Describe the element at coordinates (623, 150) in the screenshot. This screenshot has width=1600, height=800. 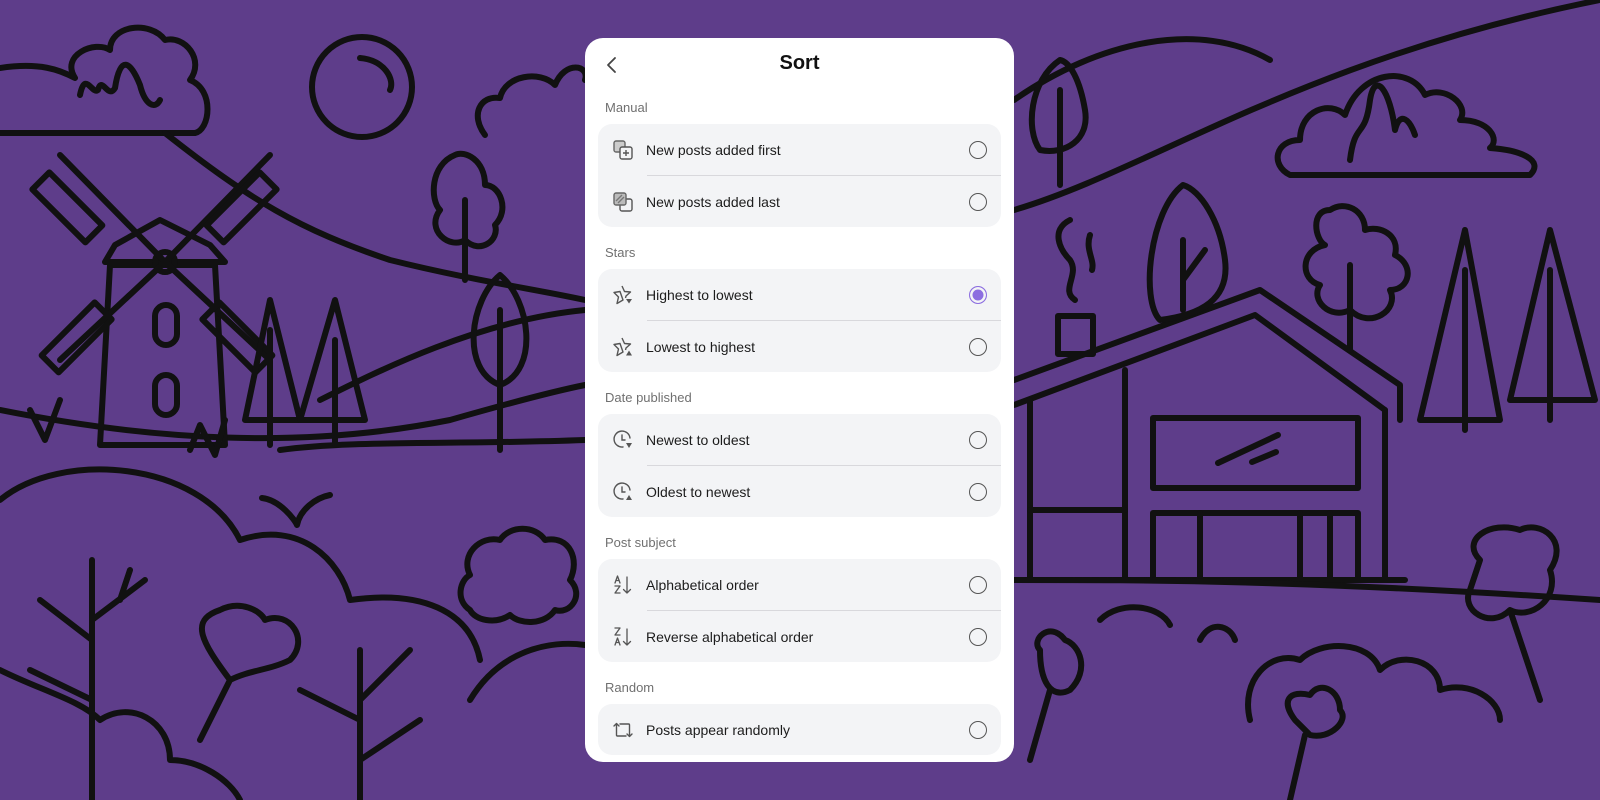
I see `stack-add-first-icon` at that location.